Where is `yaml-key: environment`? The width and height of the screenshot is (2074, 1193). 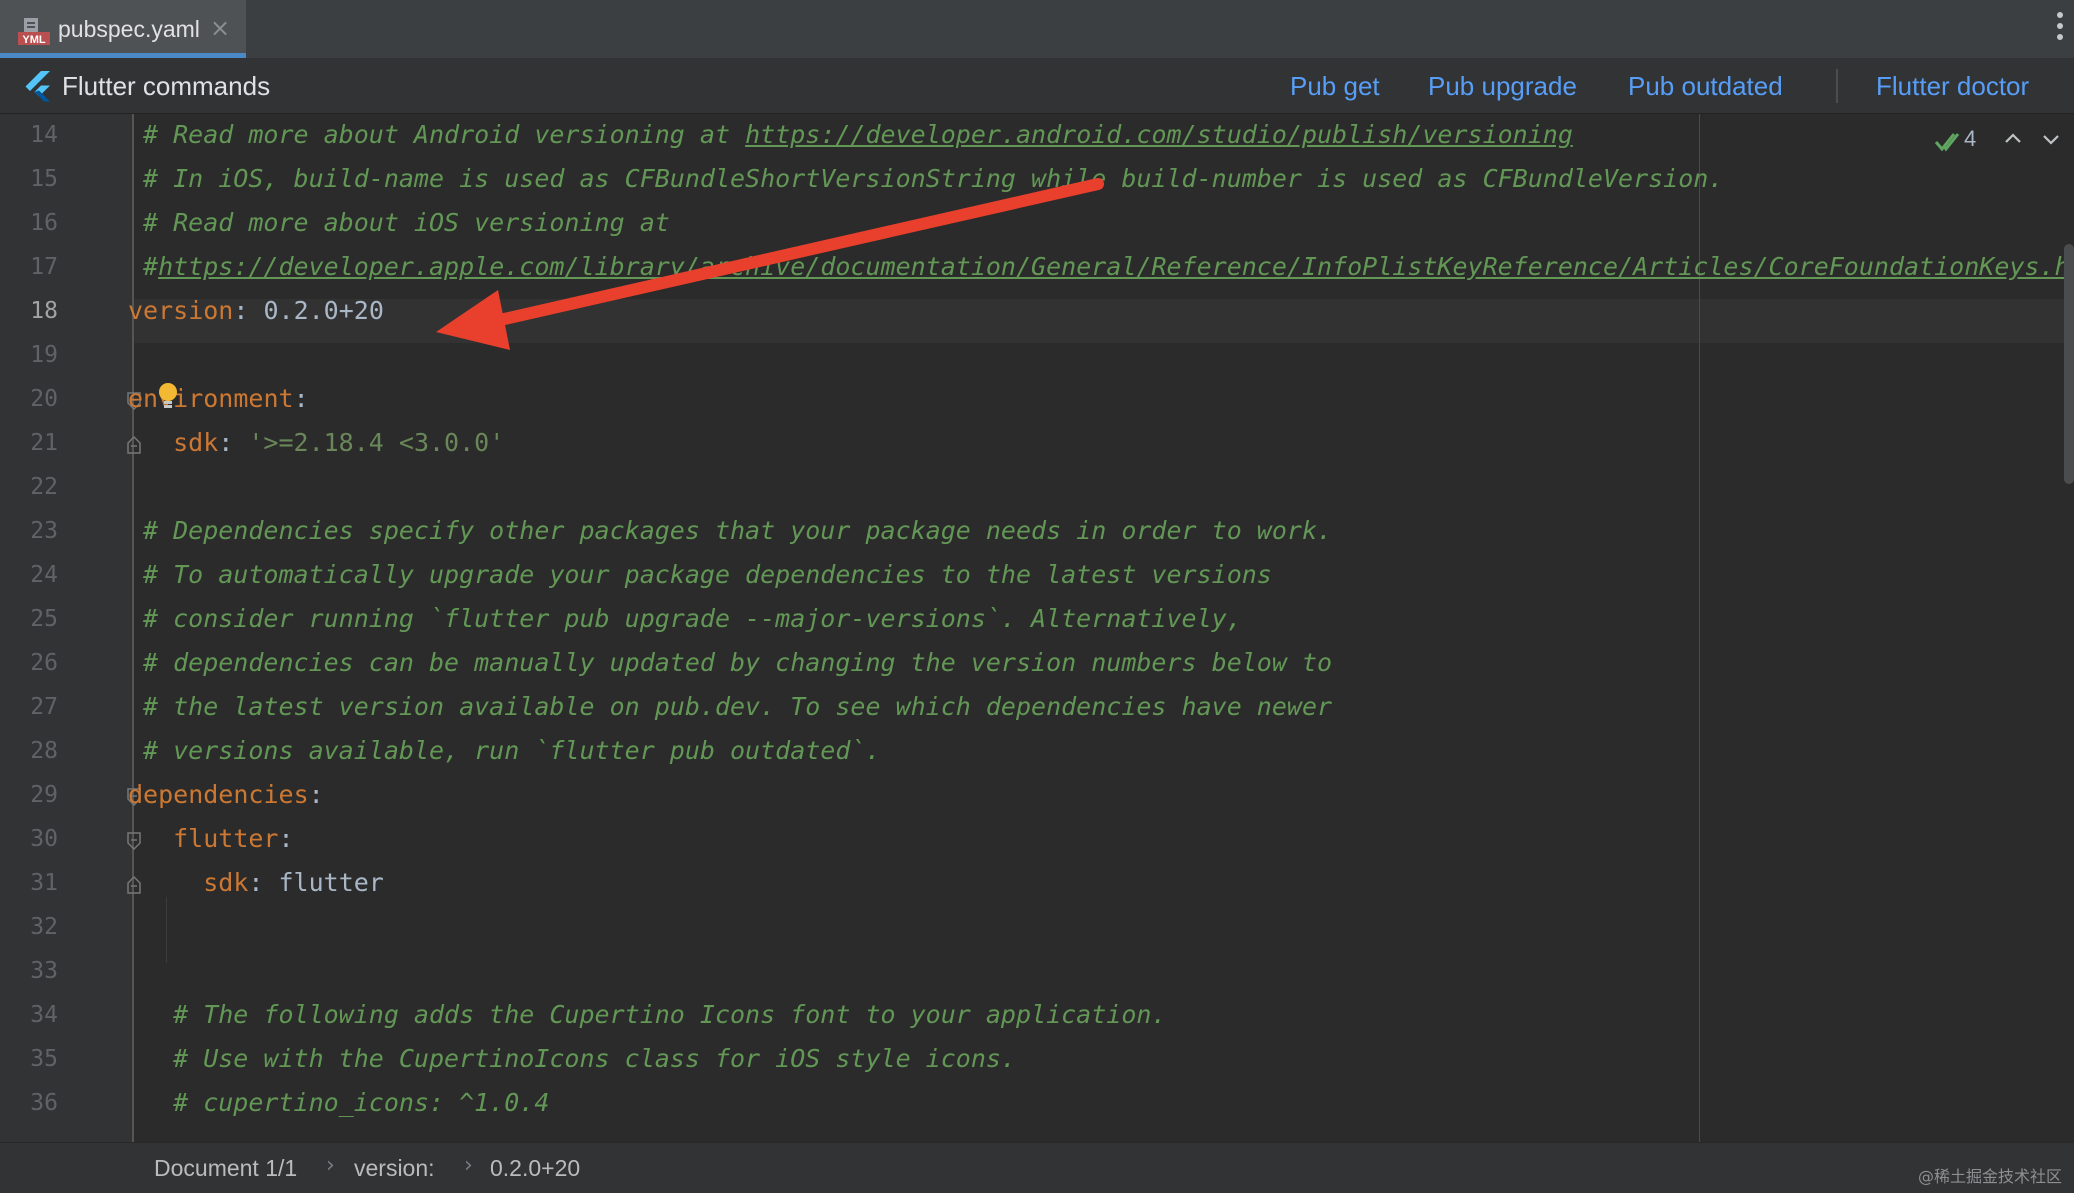
yaml-key: environment is located at coordinates (211, 398).